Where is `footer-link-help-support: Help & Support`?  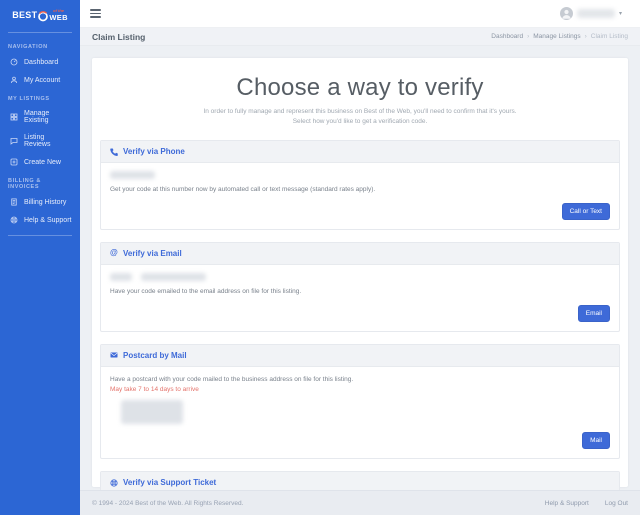
footer-link-help-support: Help & Support is located at coordinates (567, 503).